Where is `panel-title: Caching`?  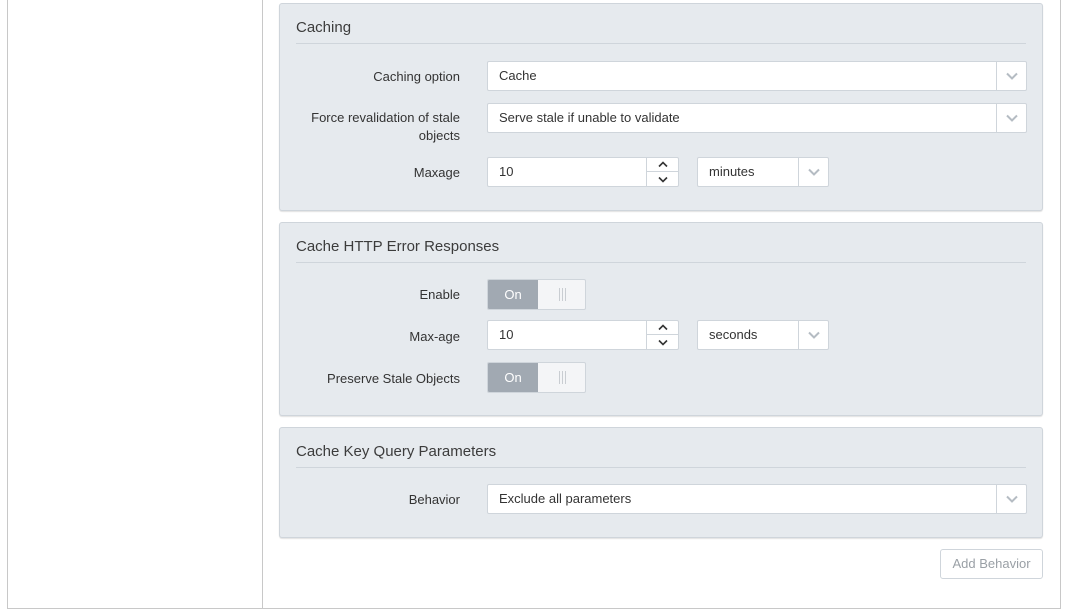
panel-title: Caching is located at coordinates (324, 27).